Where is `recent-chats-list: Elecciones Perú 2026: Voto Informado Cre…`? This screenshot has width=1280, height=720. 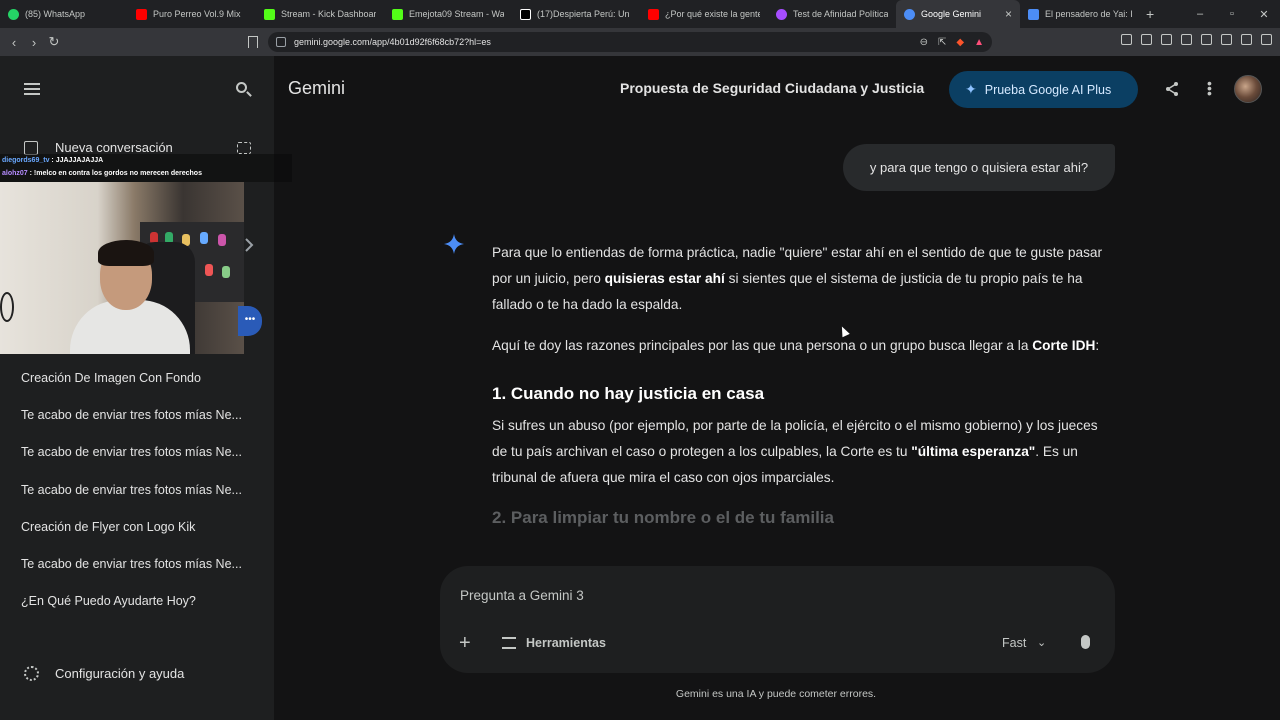 recent-chats-list: Elecciones Perú 2026: Voto Informado Cre… is located at coordinates (137, 481).